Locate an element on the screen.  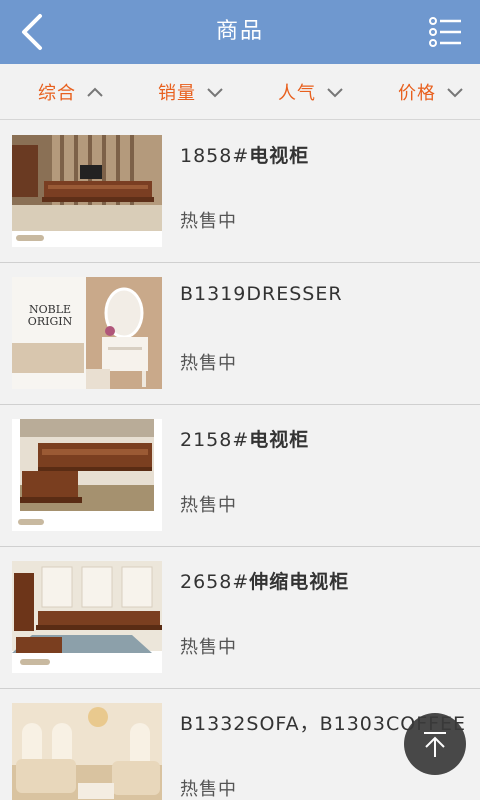
back-button is located at coordinates (32, 32).